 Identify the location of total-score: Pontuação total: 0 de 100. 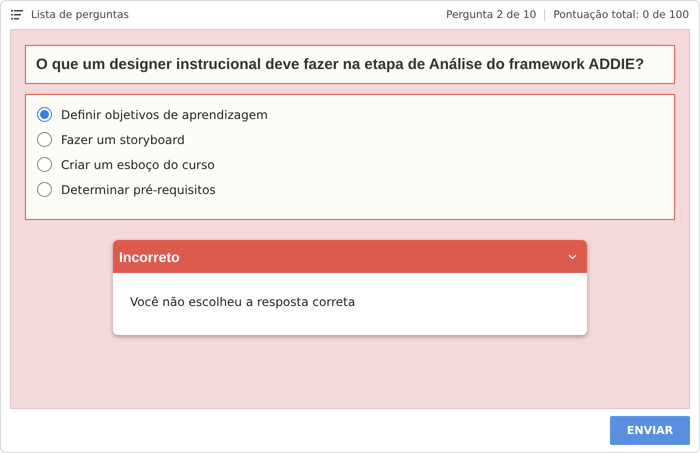
(621, 15).